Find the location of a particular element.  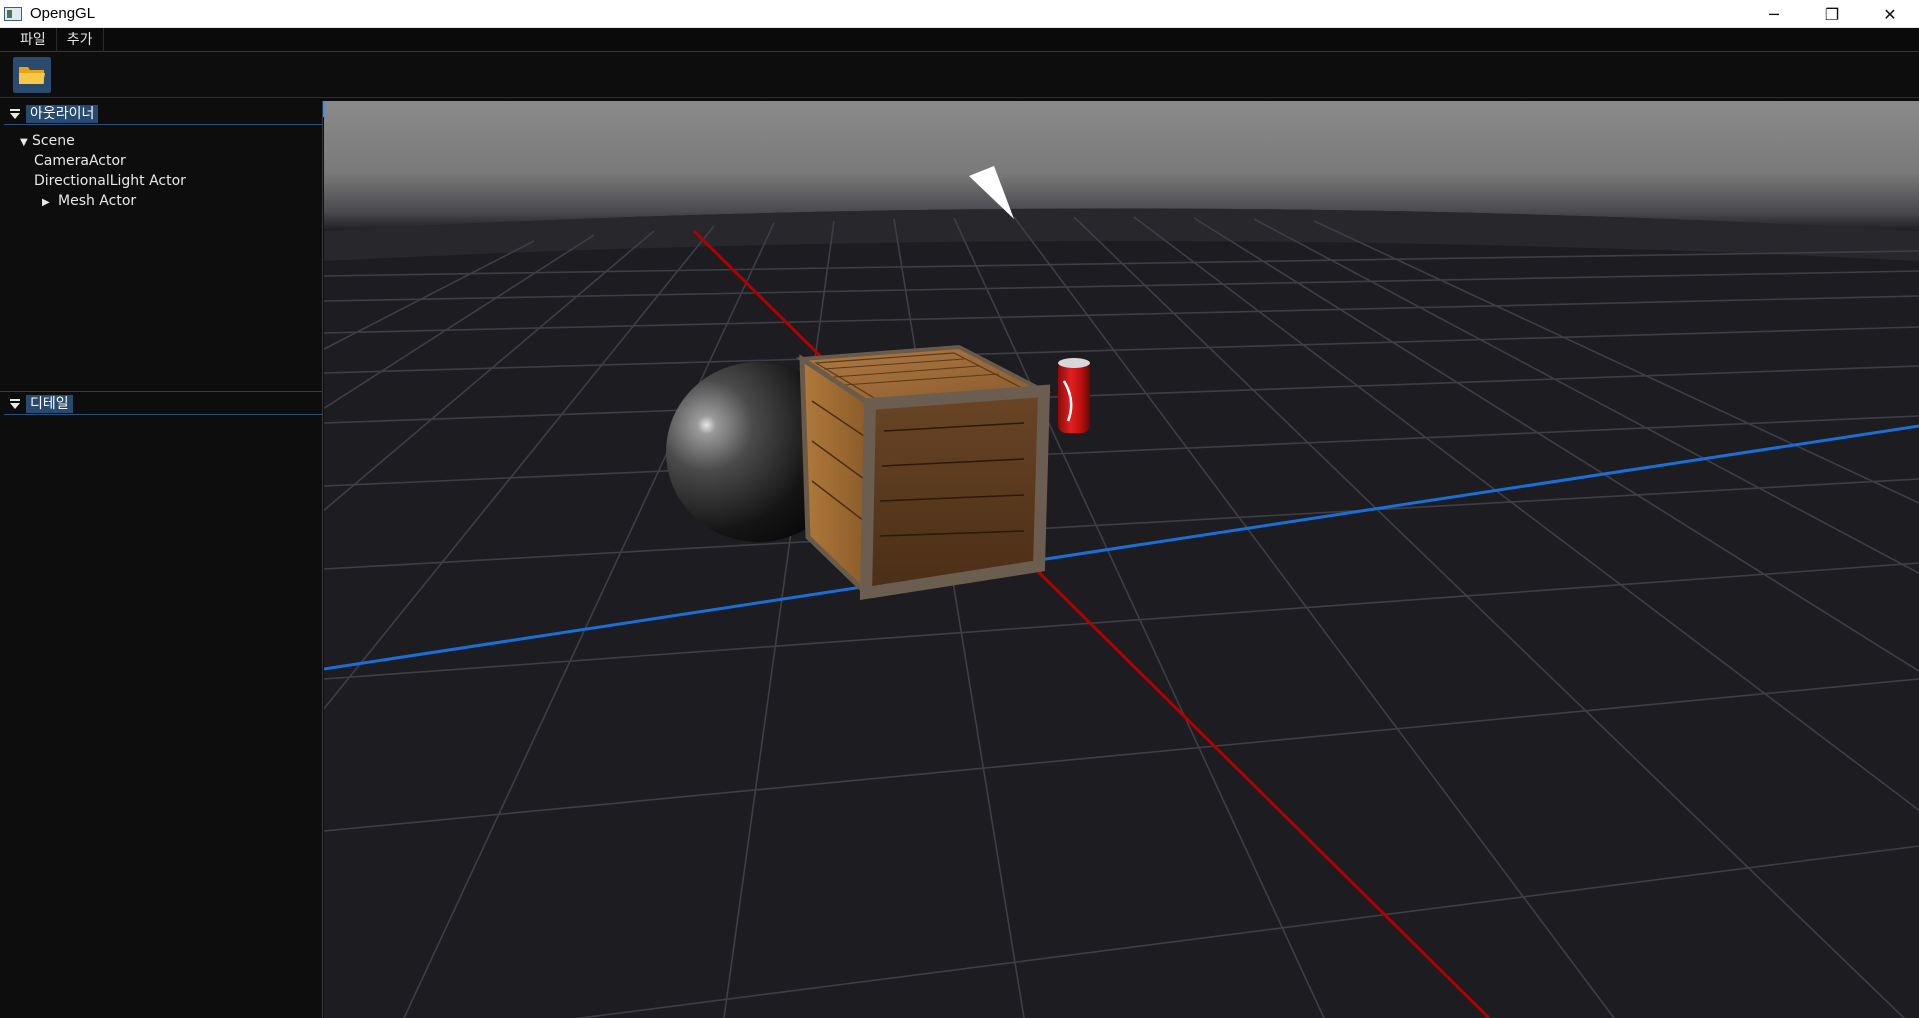

restore-button: ❐ is located at coordinates (1832, 14).